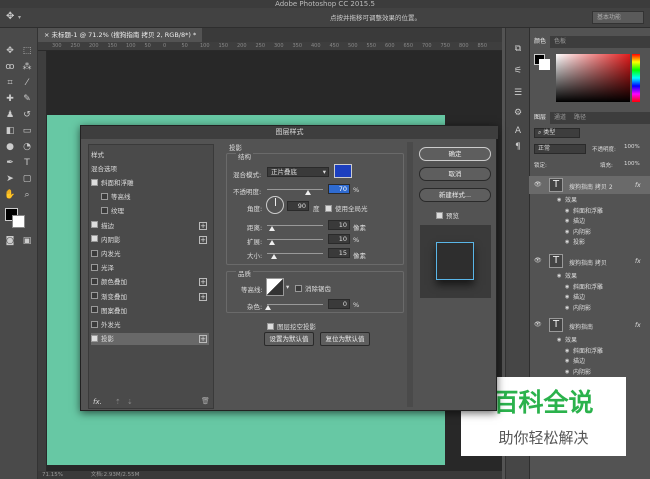  I want to click on tab-swatches: 色板, so click(560, 42).